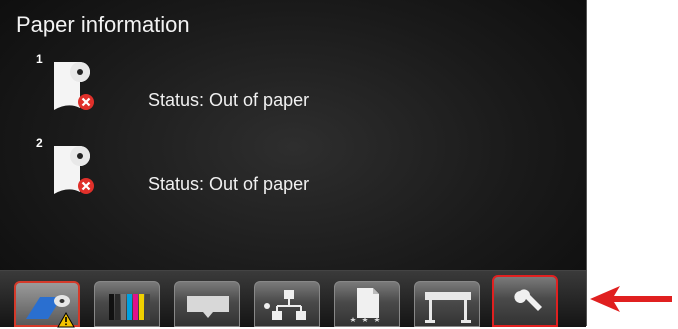  I want to click on ink-cartridges-icon, so click(129, 307).